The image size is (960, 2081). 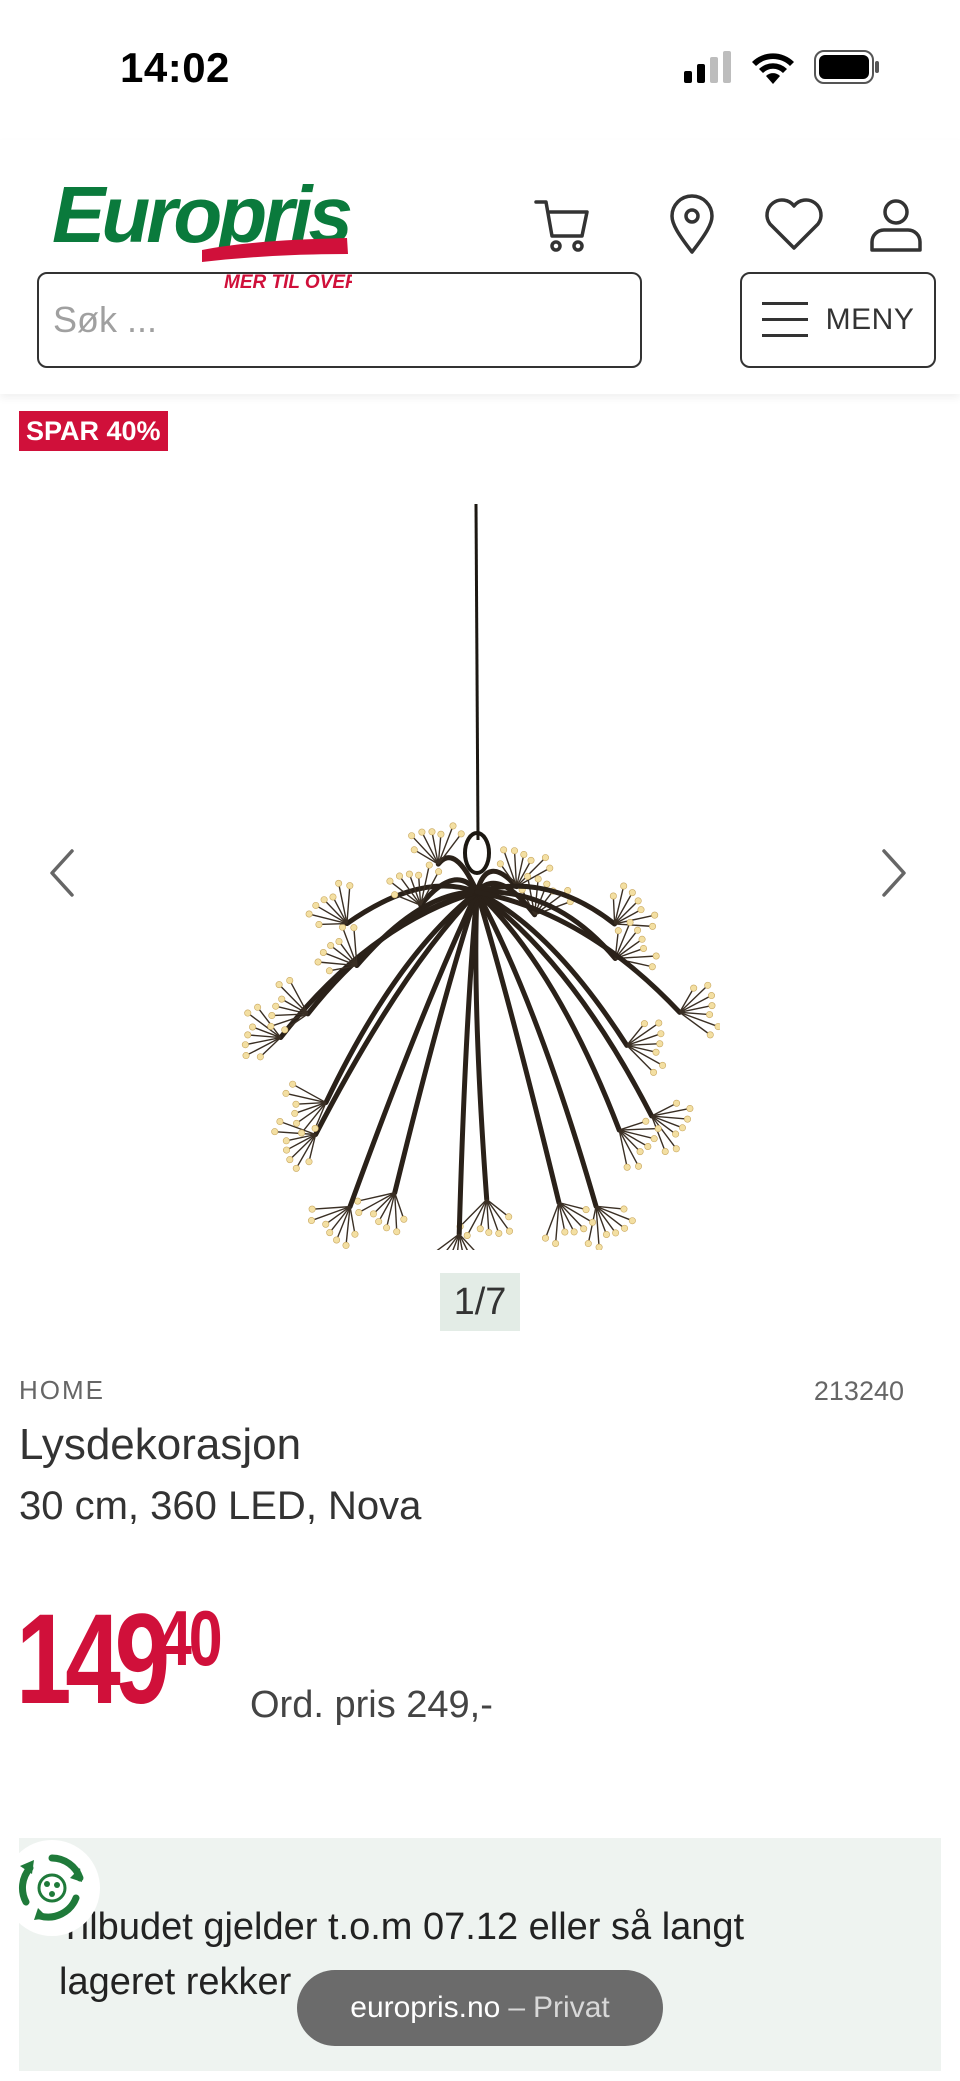 I want to click on product-sku: 213240, so click(x=858, y=1391).